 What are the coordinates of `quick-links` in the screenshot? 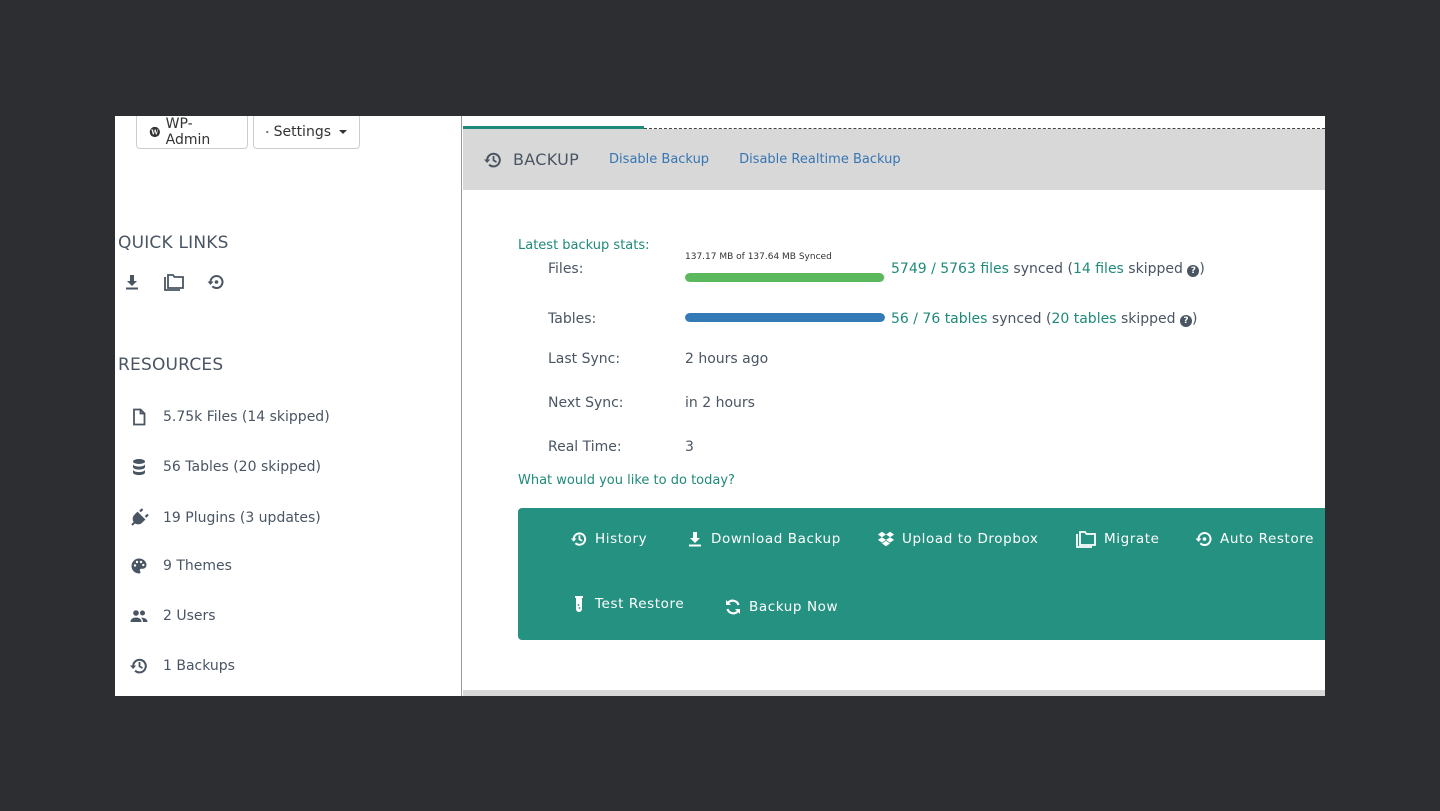 It's located at (174, 282).